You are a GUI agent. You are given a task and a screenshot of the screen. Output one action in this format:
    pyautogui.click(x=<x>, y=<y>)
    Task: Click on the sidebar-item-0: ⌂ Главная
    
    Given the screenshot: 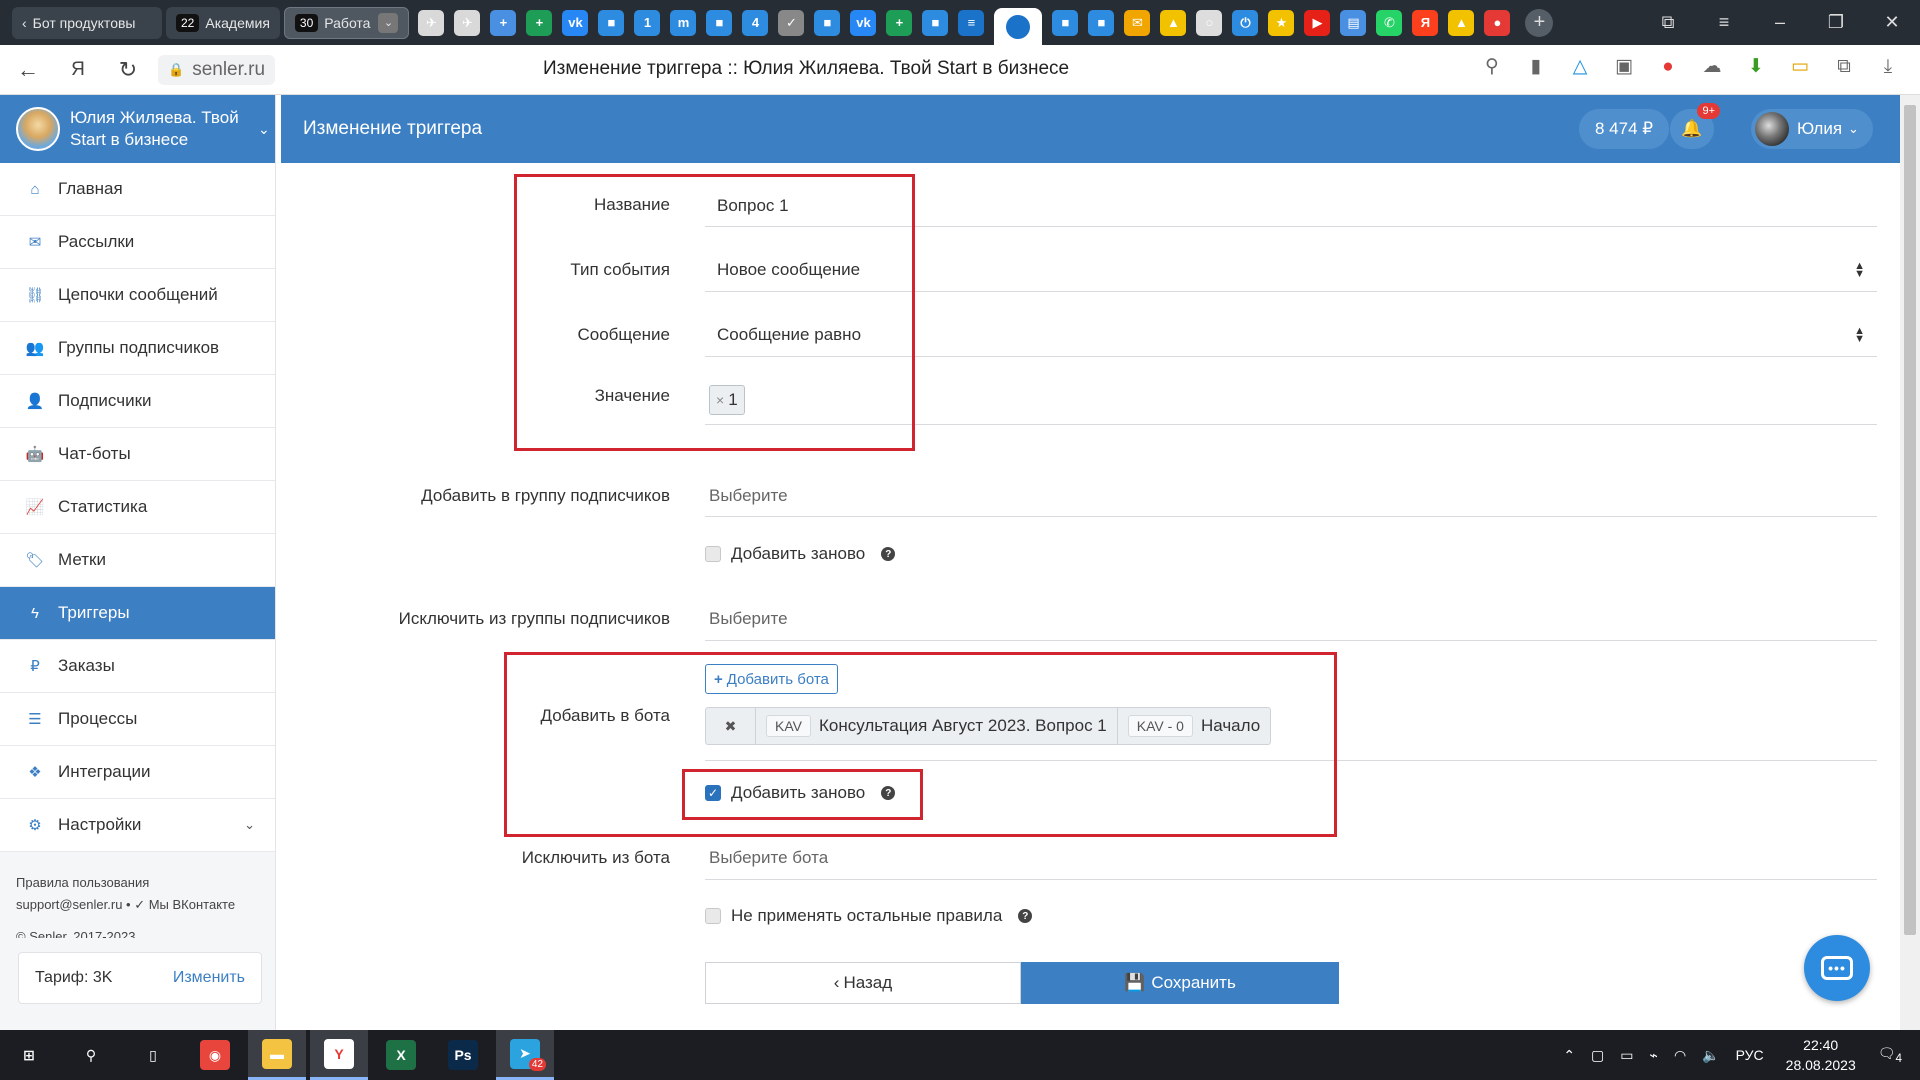 What is the action you would take?
    pyautogui.click(x=137, y=189)
    